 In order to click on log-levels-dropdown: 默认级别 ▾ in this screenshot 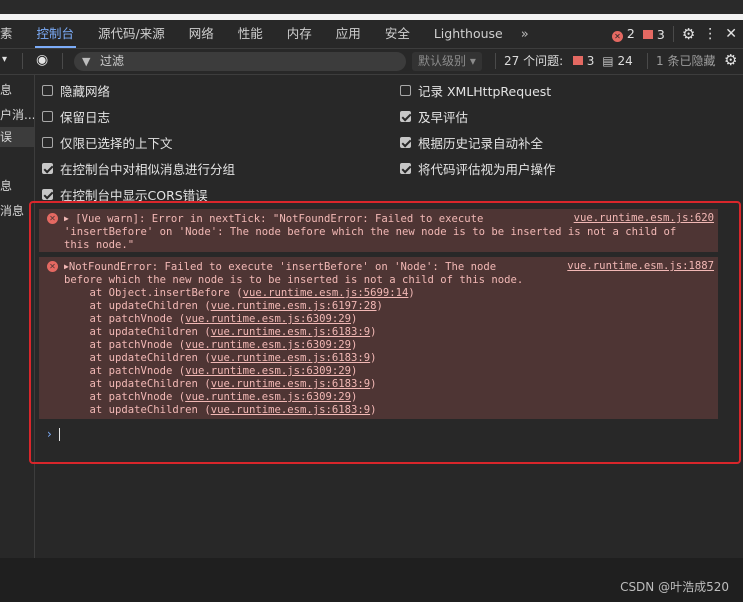, I will do `click(447, 61)`.